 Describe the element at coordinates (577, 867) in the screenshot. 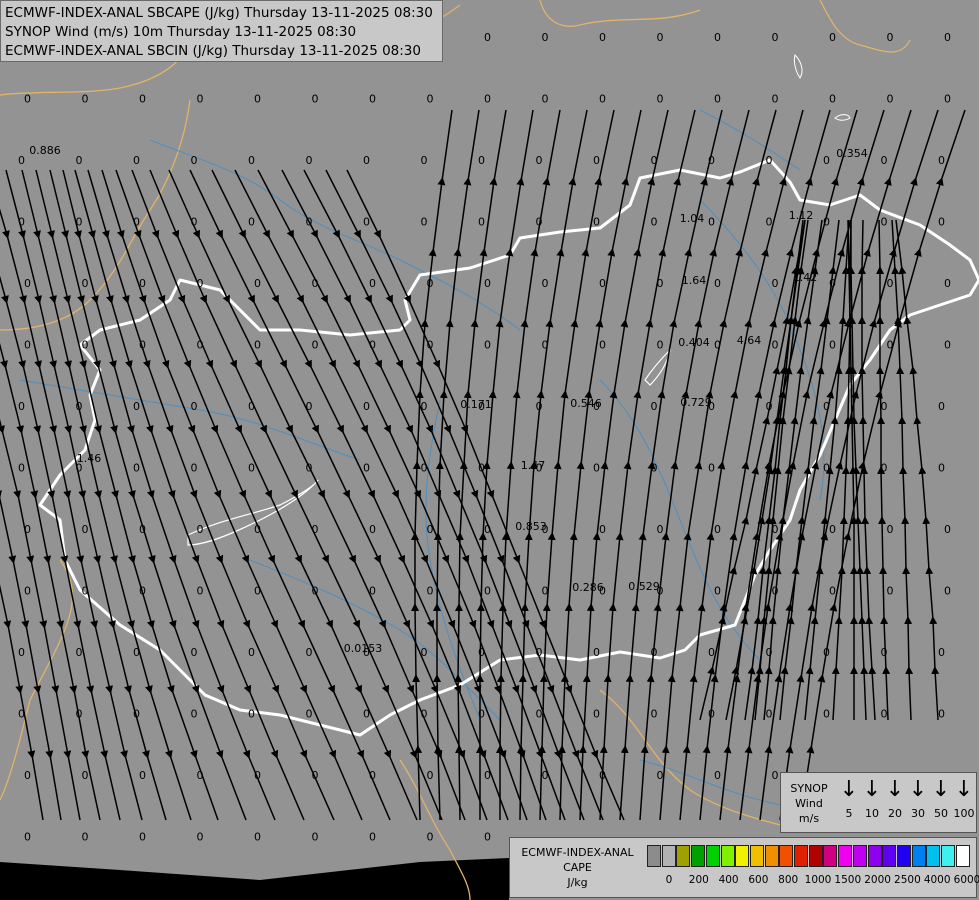

I see `cape-legend-title-line: CAPE` at that location.